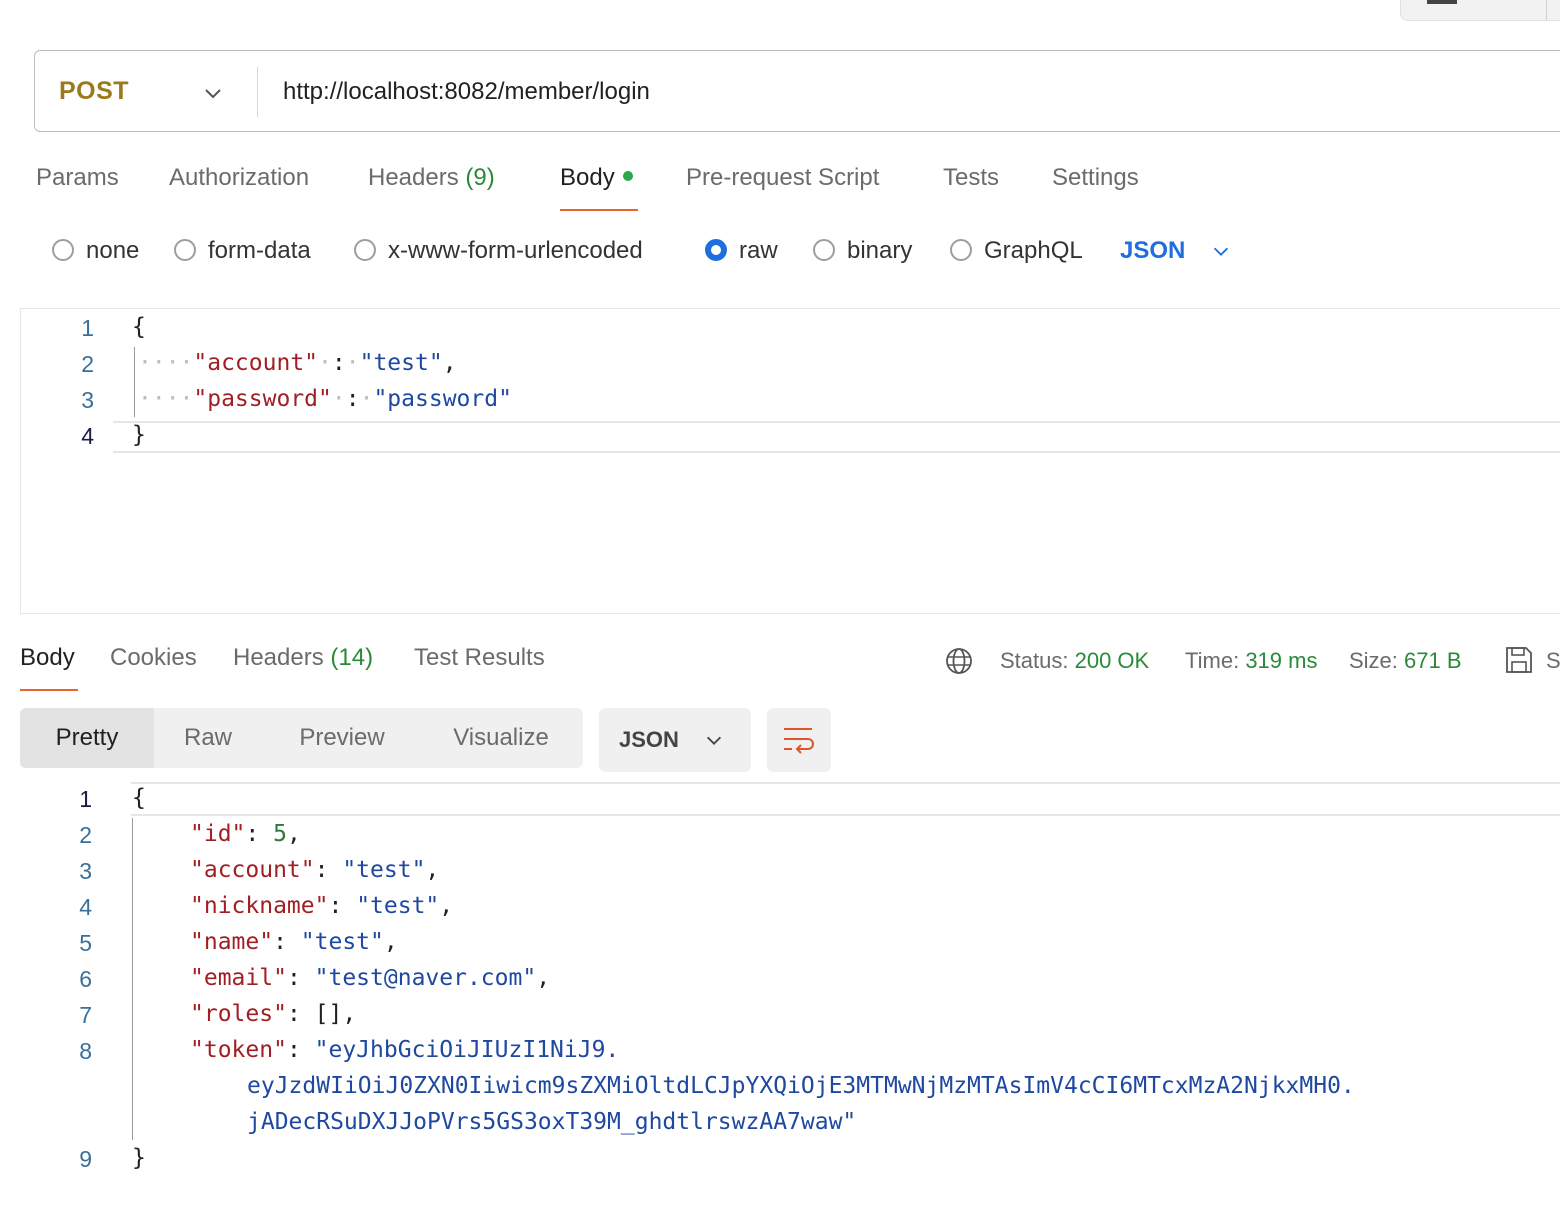 The height and width of the screenshot is (1232, 1560). What do you see at coordinates (47, 658) in the screenshot?
I see `tab-response-body: Body` at bounding box center [47, 658].